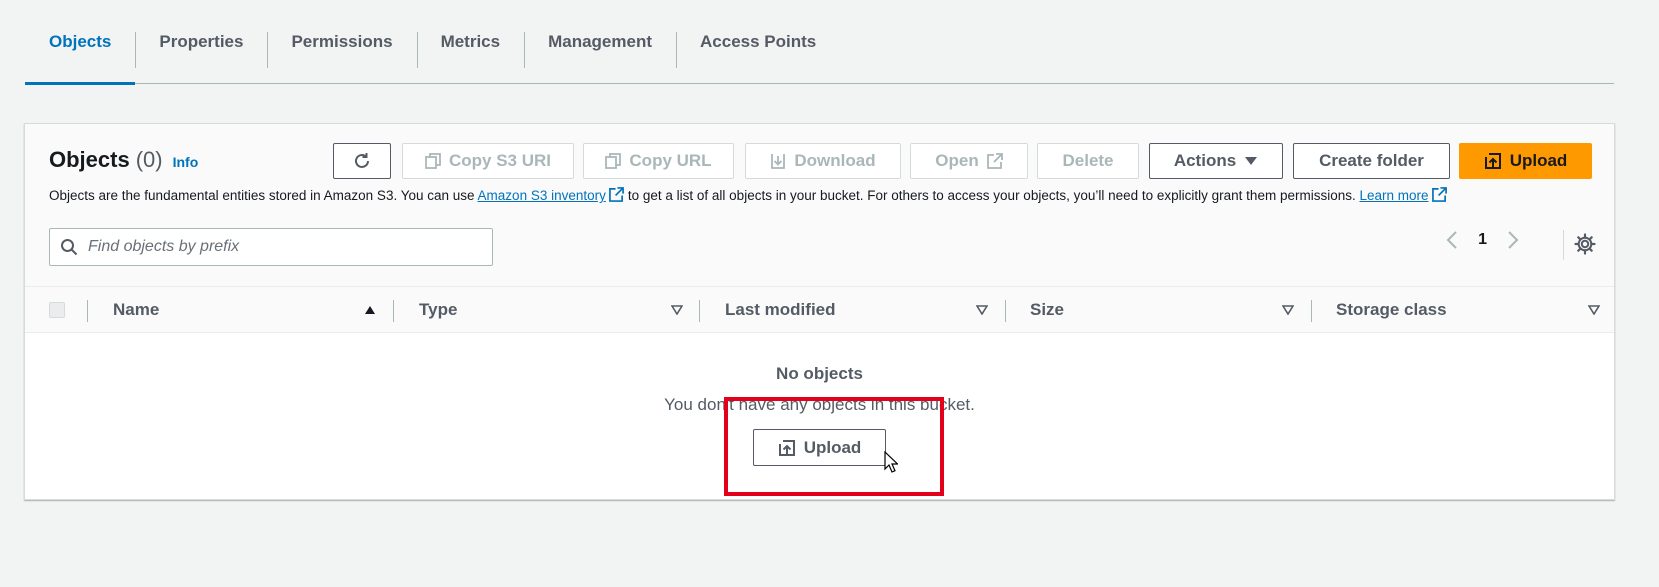  I want to click on empty-state-title: No objects, so click(819, 373).